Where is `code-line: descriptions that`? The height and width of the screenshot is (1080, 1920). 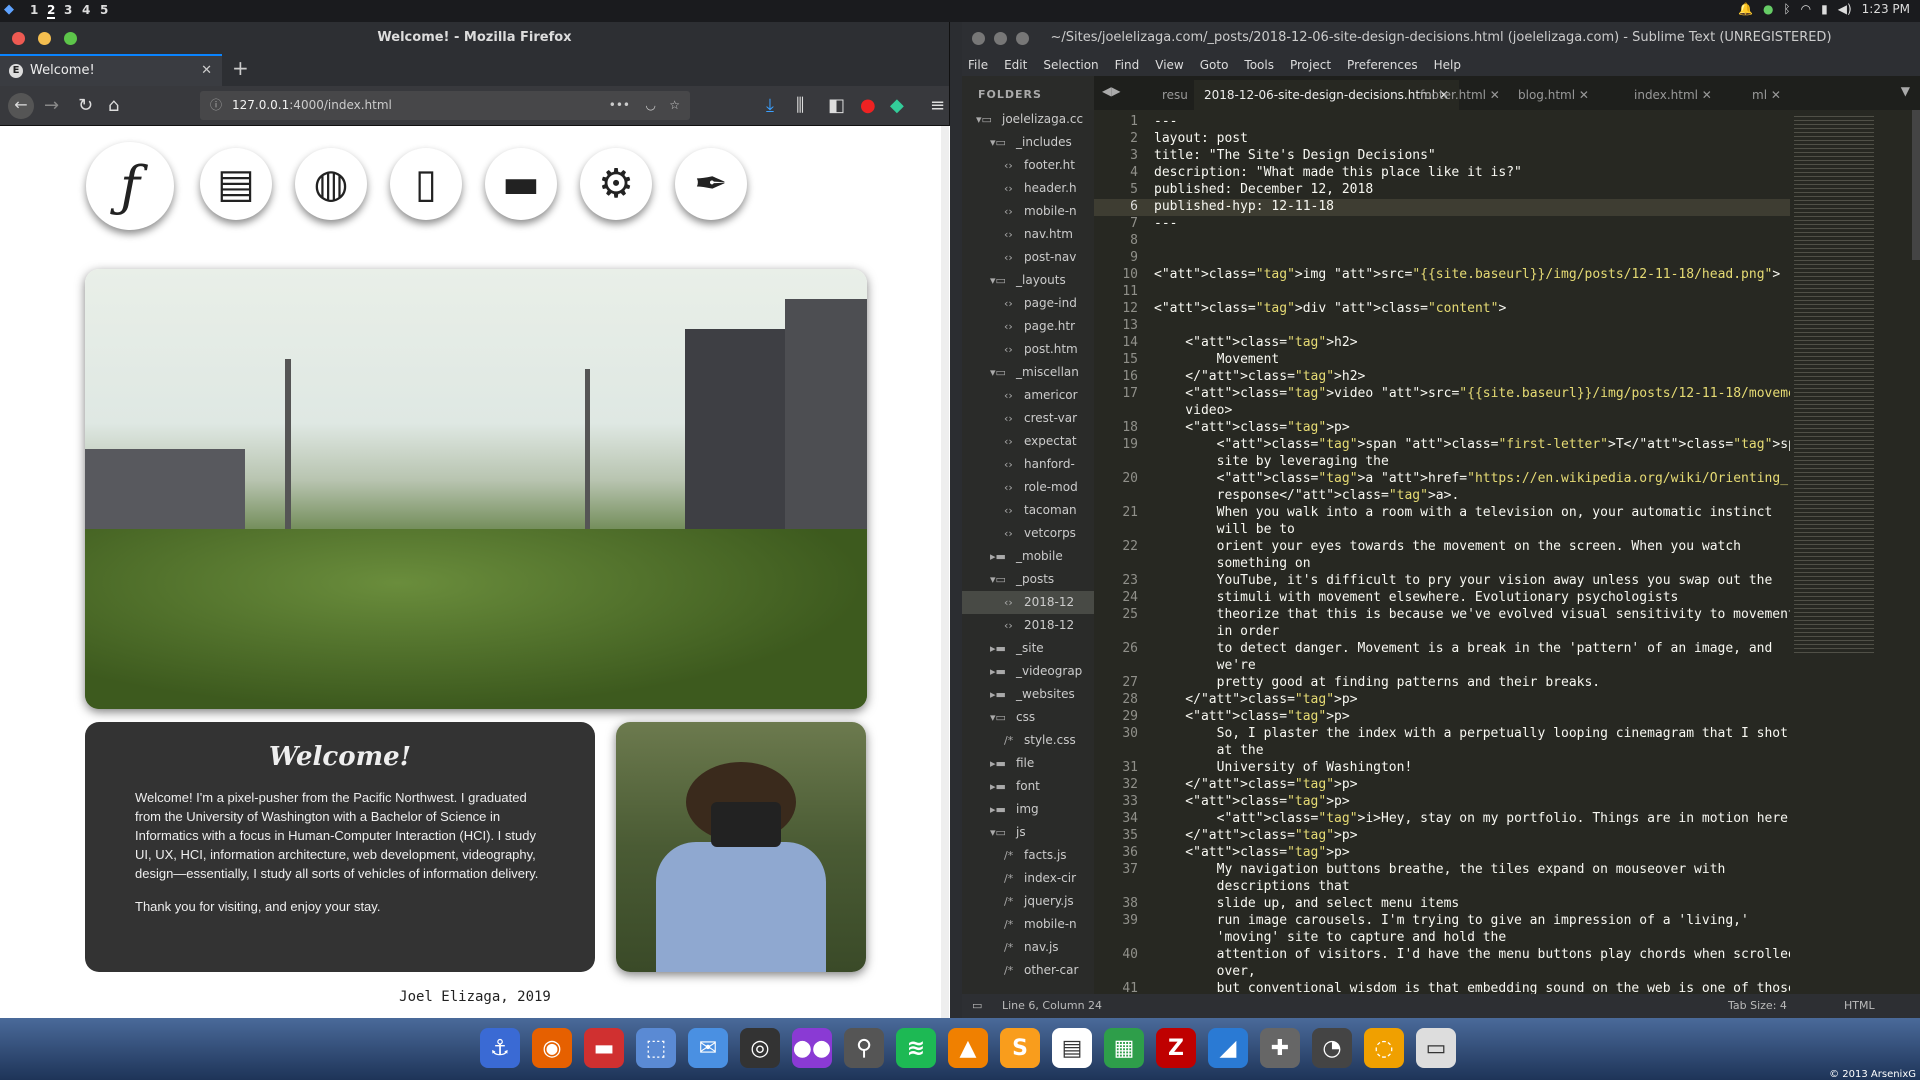
code-line: descriptions that is located at coordinates (1252, 886).